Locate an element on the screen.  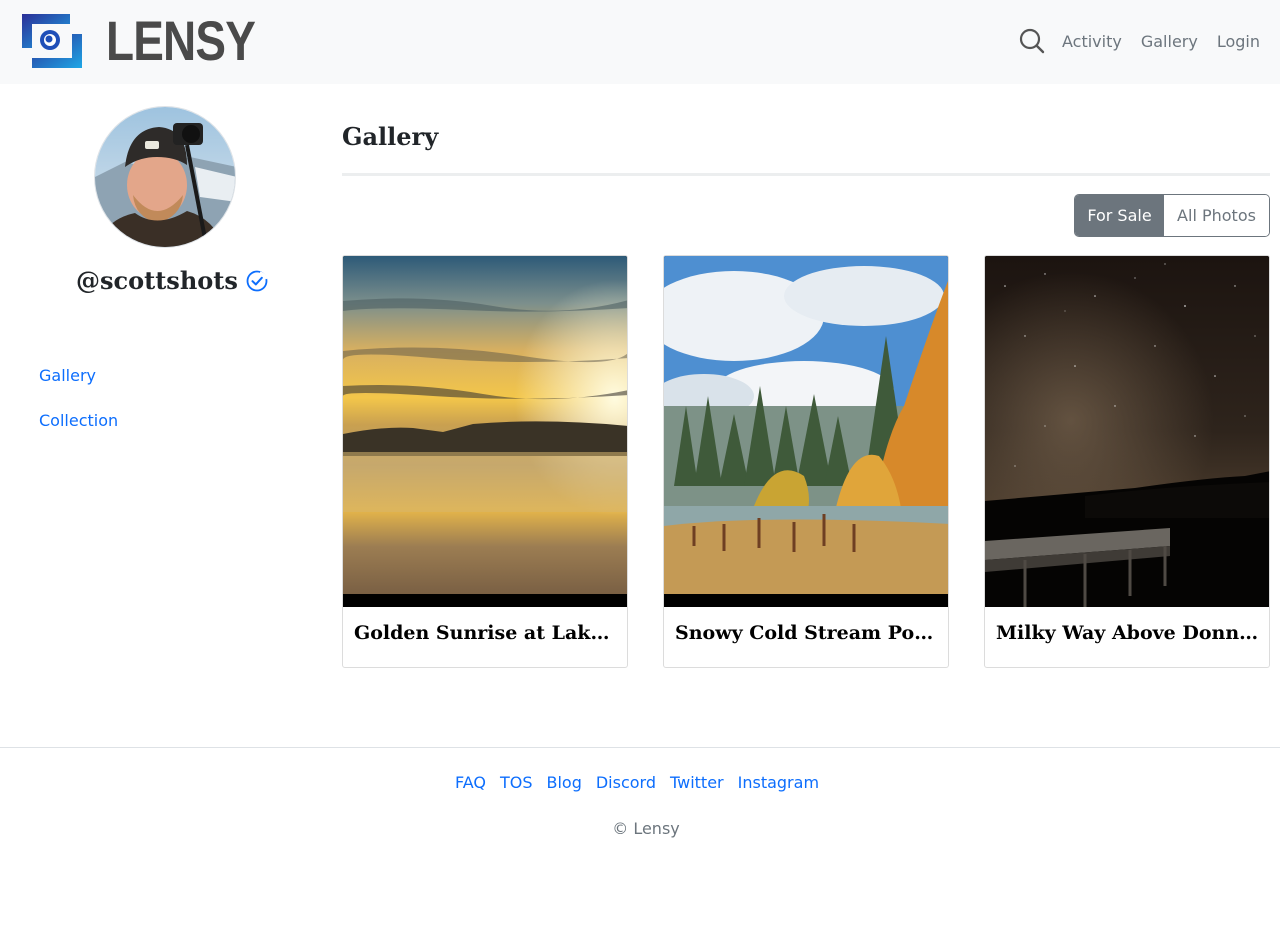
filter-all-photos-button: All Photos is located at coordinates (1216, 215).